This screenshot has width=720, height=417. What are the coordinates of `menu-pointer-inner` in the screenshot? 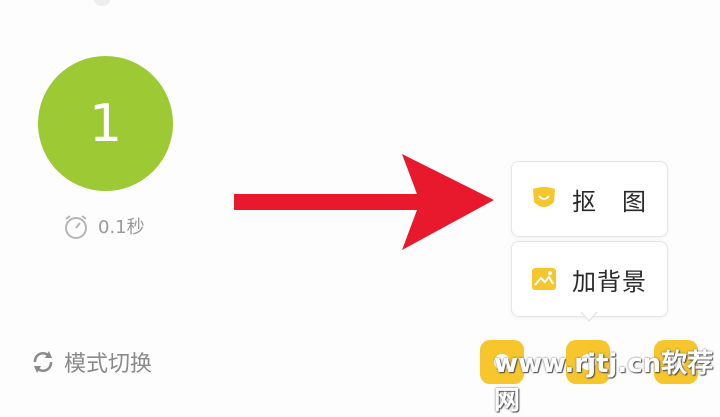 It's located at (589, 315).